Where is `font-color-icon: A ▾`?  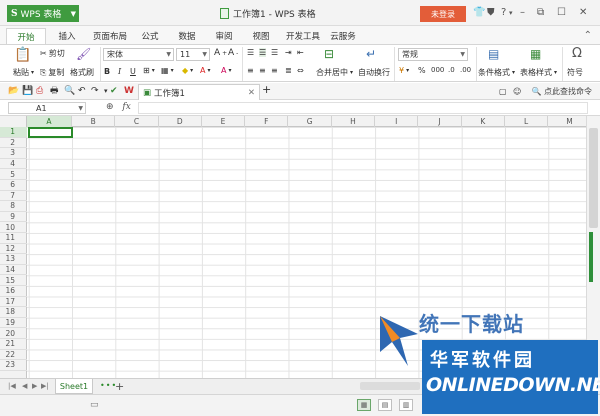
font-color-icon: A ▾ is located at coordinates (205, 70).